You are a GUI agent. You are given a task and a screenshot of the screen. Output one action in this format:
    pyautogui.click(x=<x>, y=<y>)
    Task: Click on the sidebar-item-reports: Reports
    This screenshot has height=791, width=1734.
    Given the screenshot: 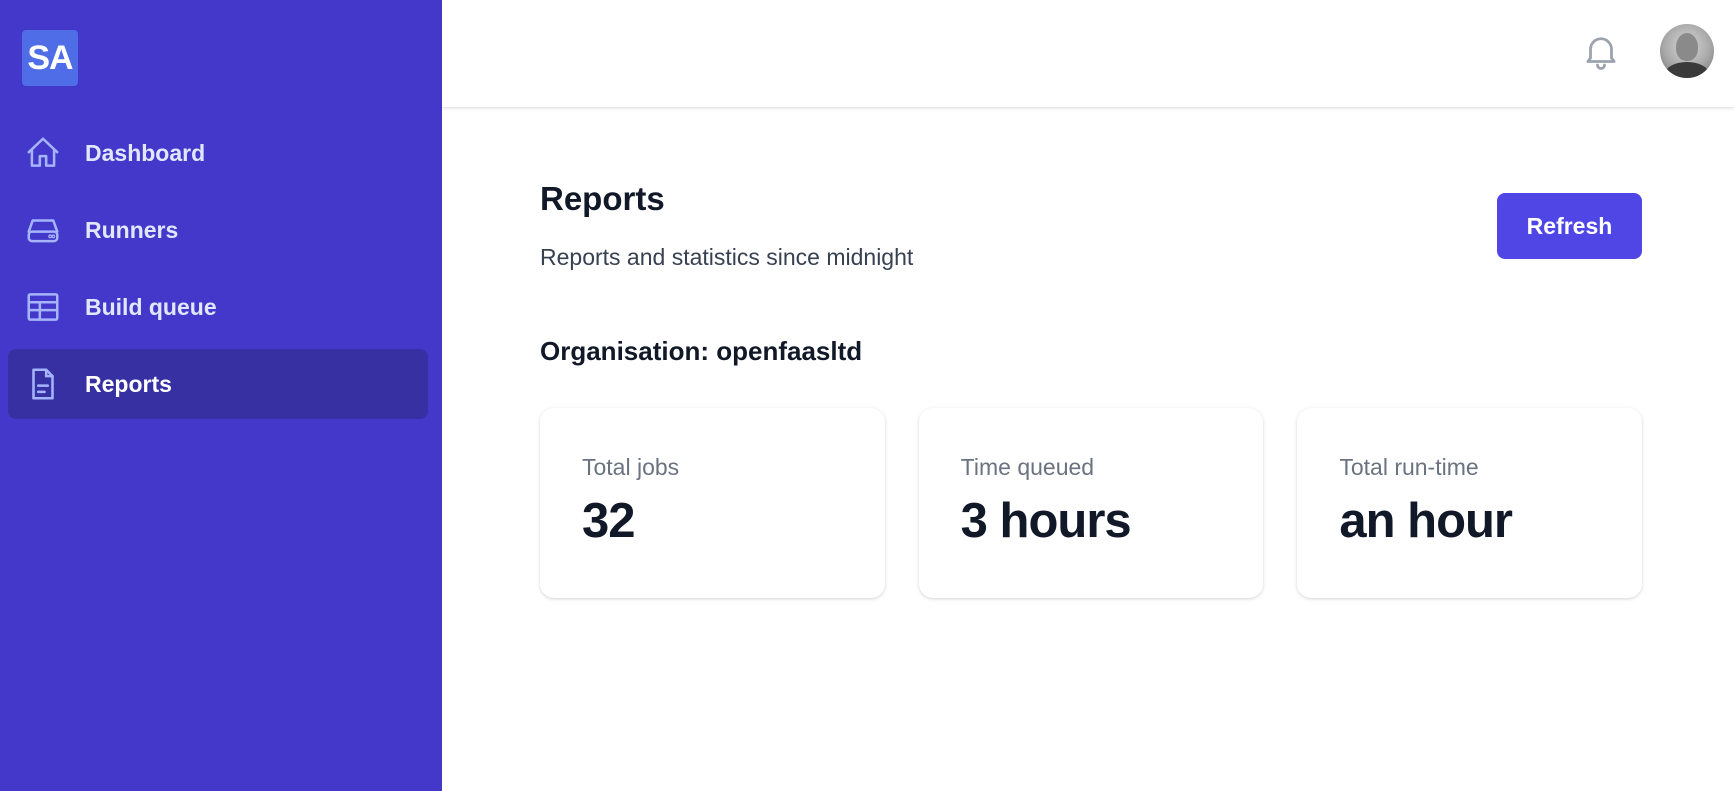 What is the action you would take?
    pyautogui.click(x=218, y=384)
    